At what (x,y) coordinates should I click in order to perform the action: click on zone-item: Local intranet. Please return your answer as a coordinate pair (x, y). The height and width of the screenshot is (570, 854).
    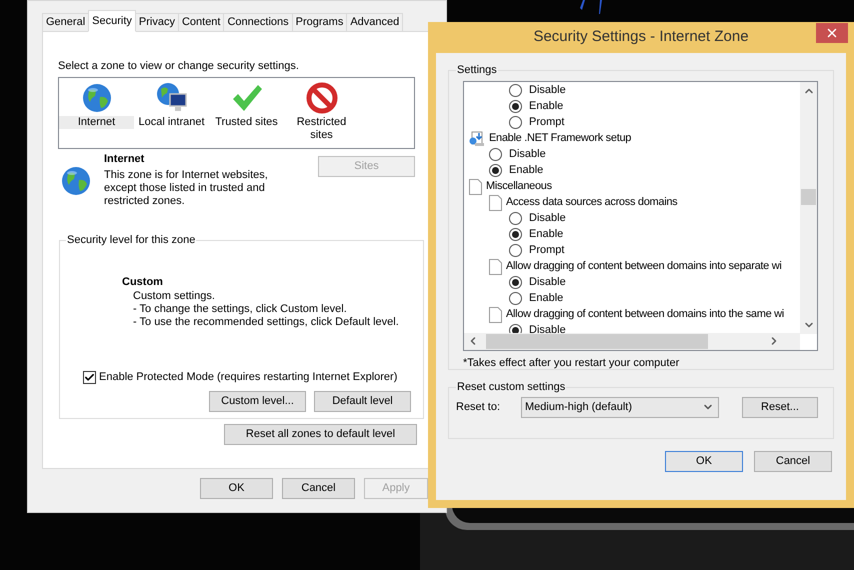
    Looking at the image, I should click on (171, 105).